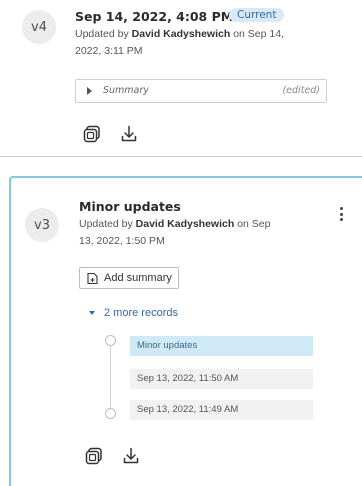 This screenshot has height=486, width=362. I want to click on more-records-toggle: 2 more records, so click(133, 313).